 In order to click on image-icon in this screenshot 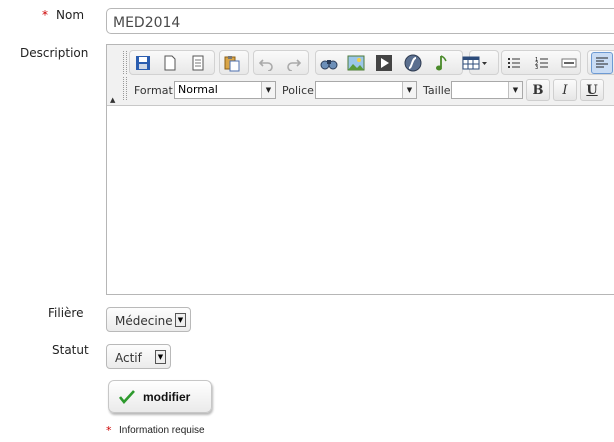, I will do `click(356, 63)`.